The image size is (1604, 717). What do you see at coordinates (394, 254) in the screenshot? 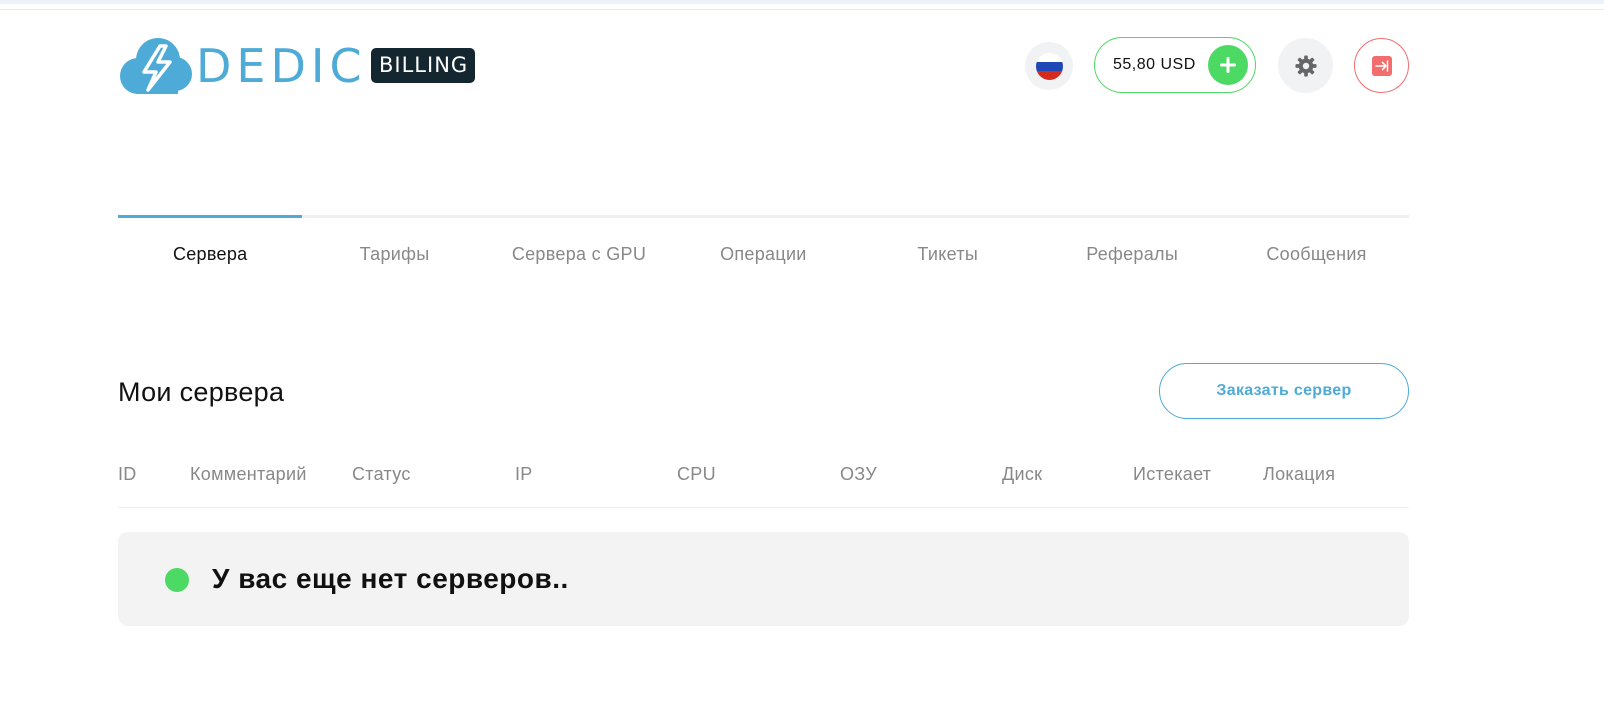
I see `tab-tariffs: Тарифы` at bounding box center [394, 254].